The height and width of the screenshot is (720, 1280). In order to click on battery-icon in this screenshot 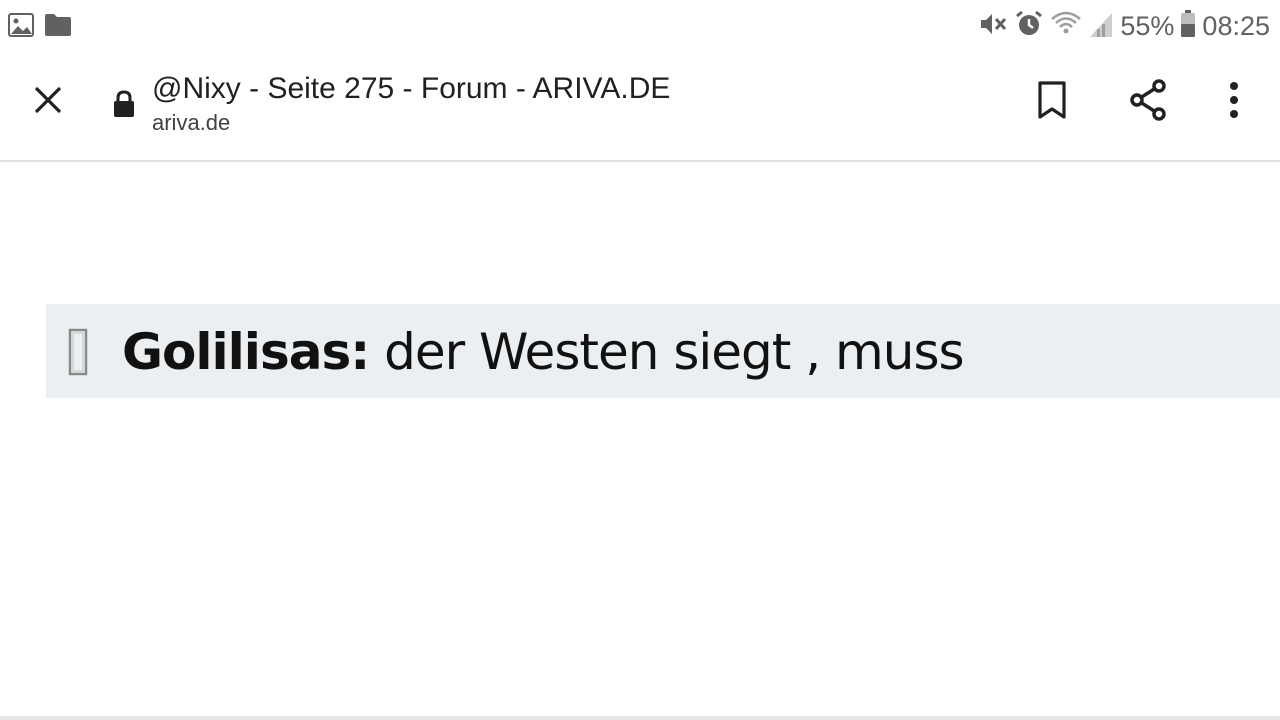, I will do `click(1188, 26)`.